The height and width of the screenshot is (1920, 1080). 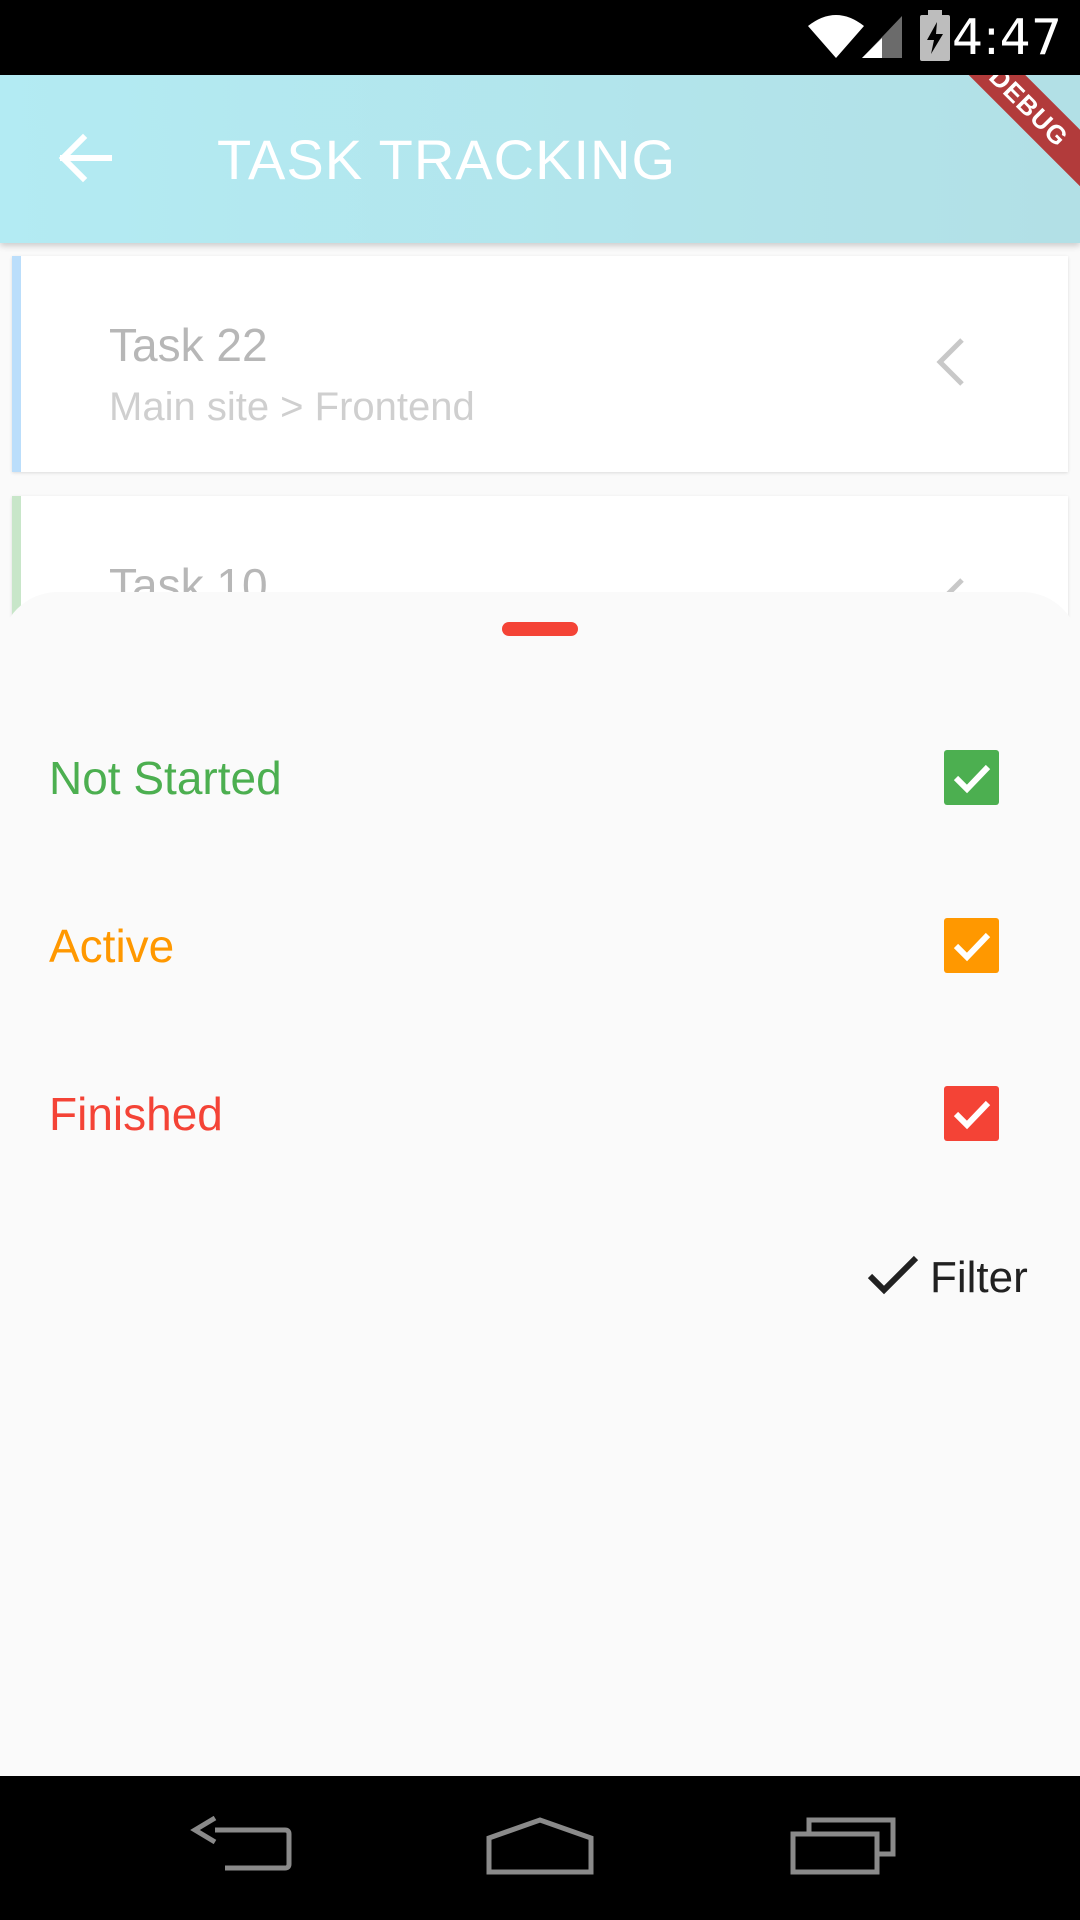 I want to click on debug-banner: DEBUG, so click(x=1013, y=132).